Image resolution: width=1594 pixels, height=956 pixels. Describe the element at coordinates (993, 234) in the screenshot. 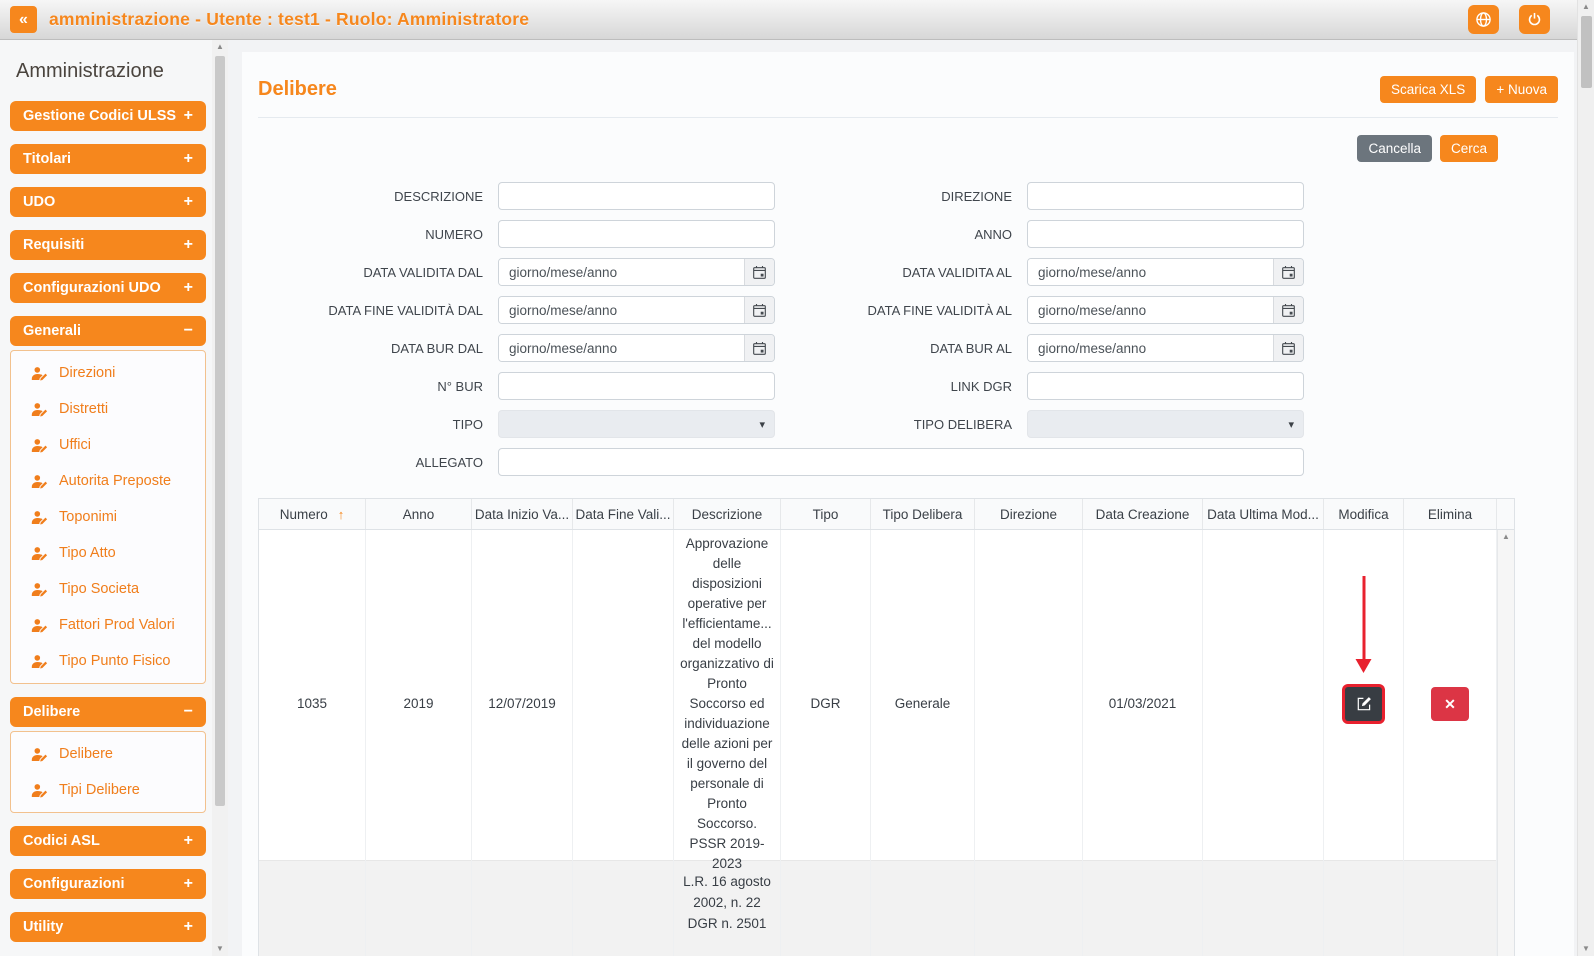

I see `anno-label: ANNO` at that location.